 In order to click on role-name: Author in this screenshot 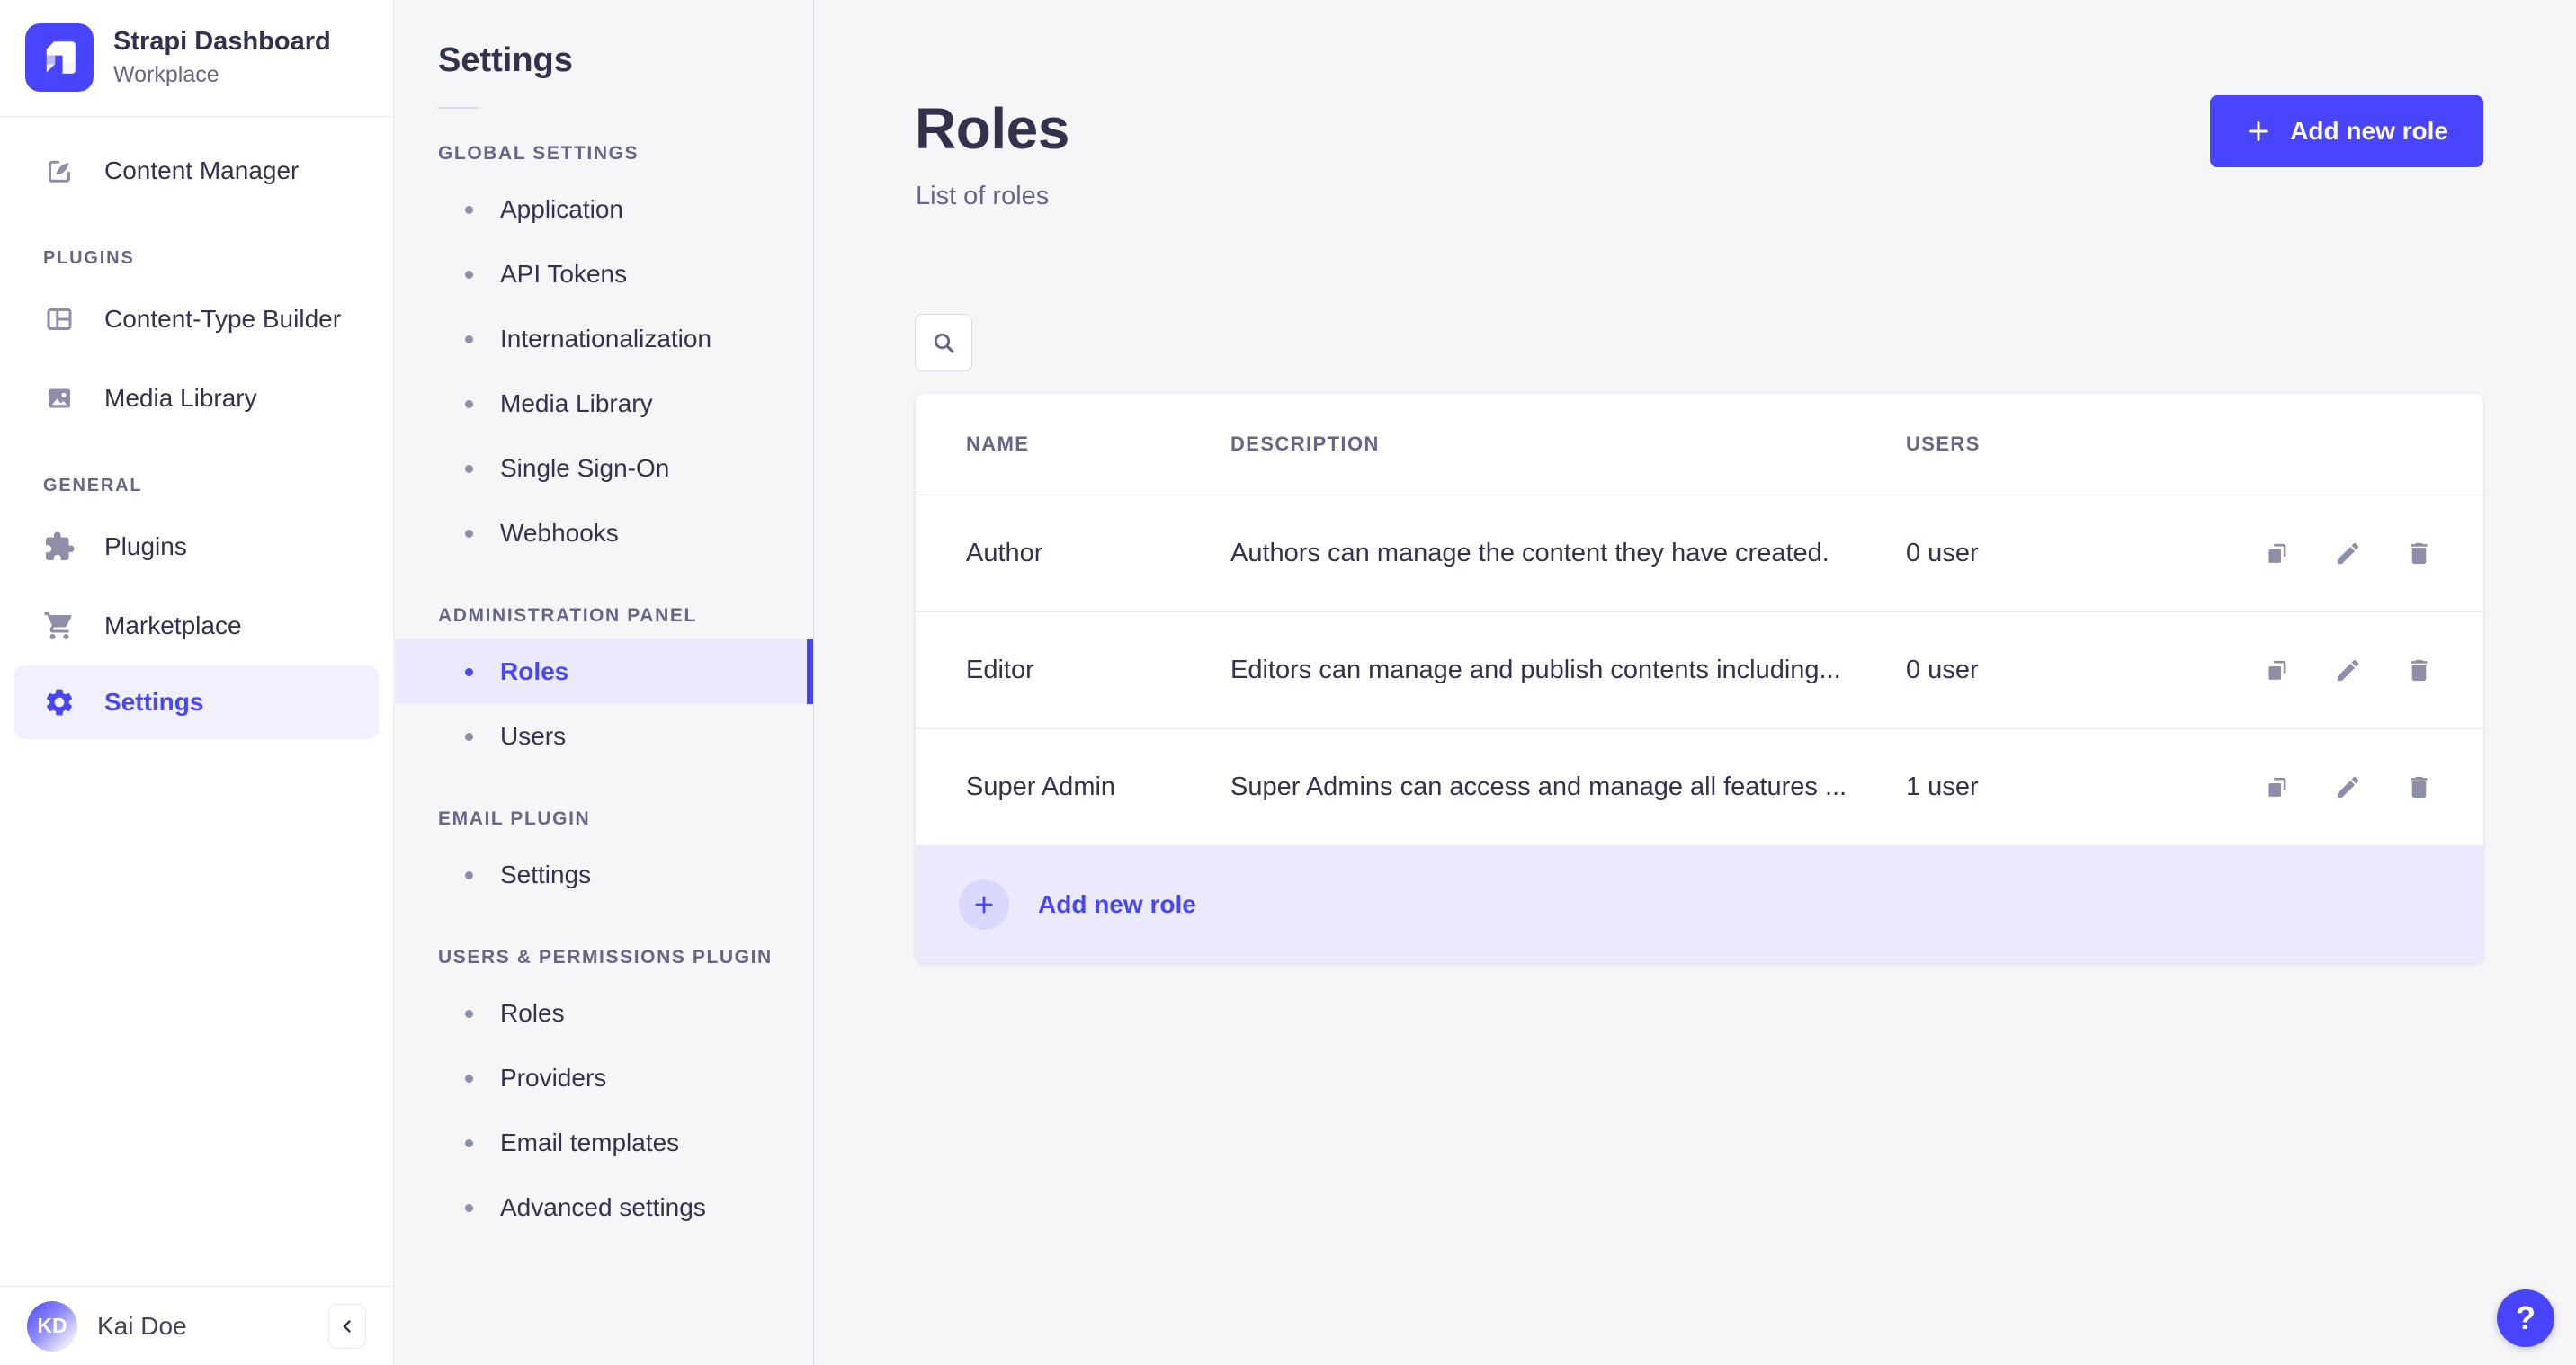, I will do `click(1004, 553)`.